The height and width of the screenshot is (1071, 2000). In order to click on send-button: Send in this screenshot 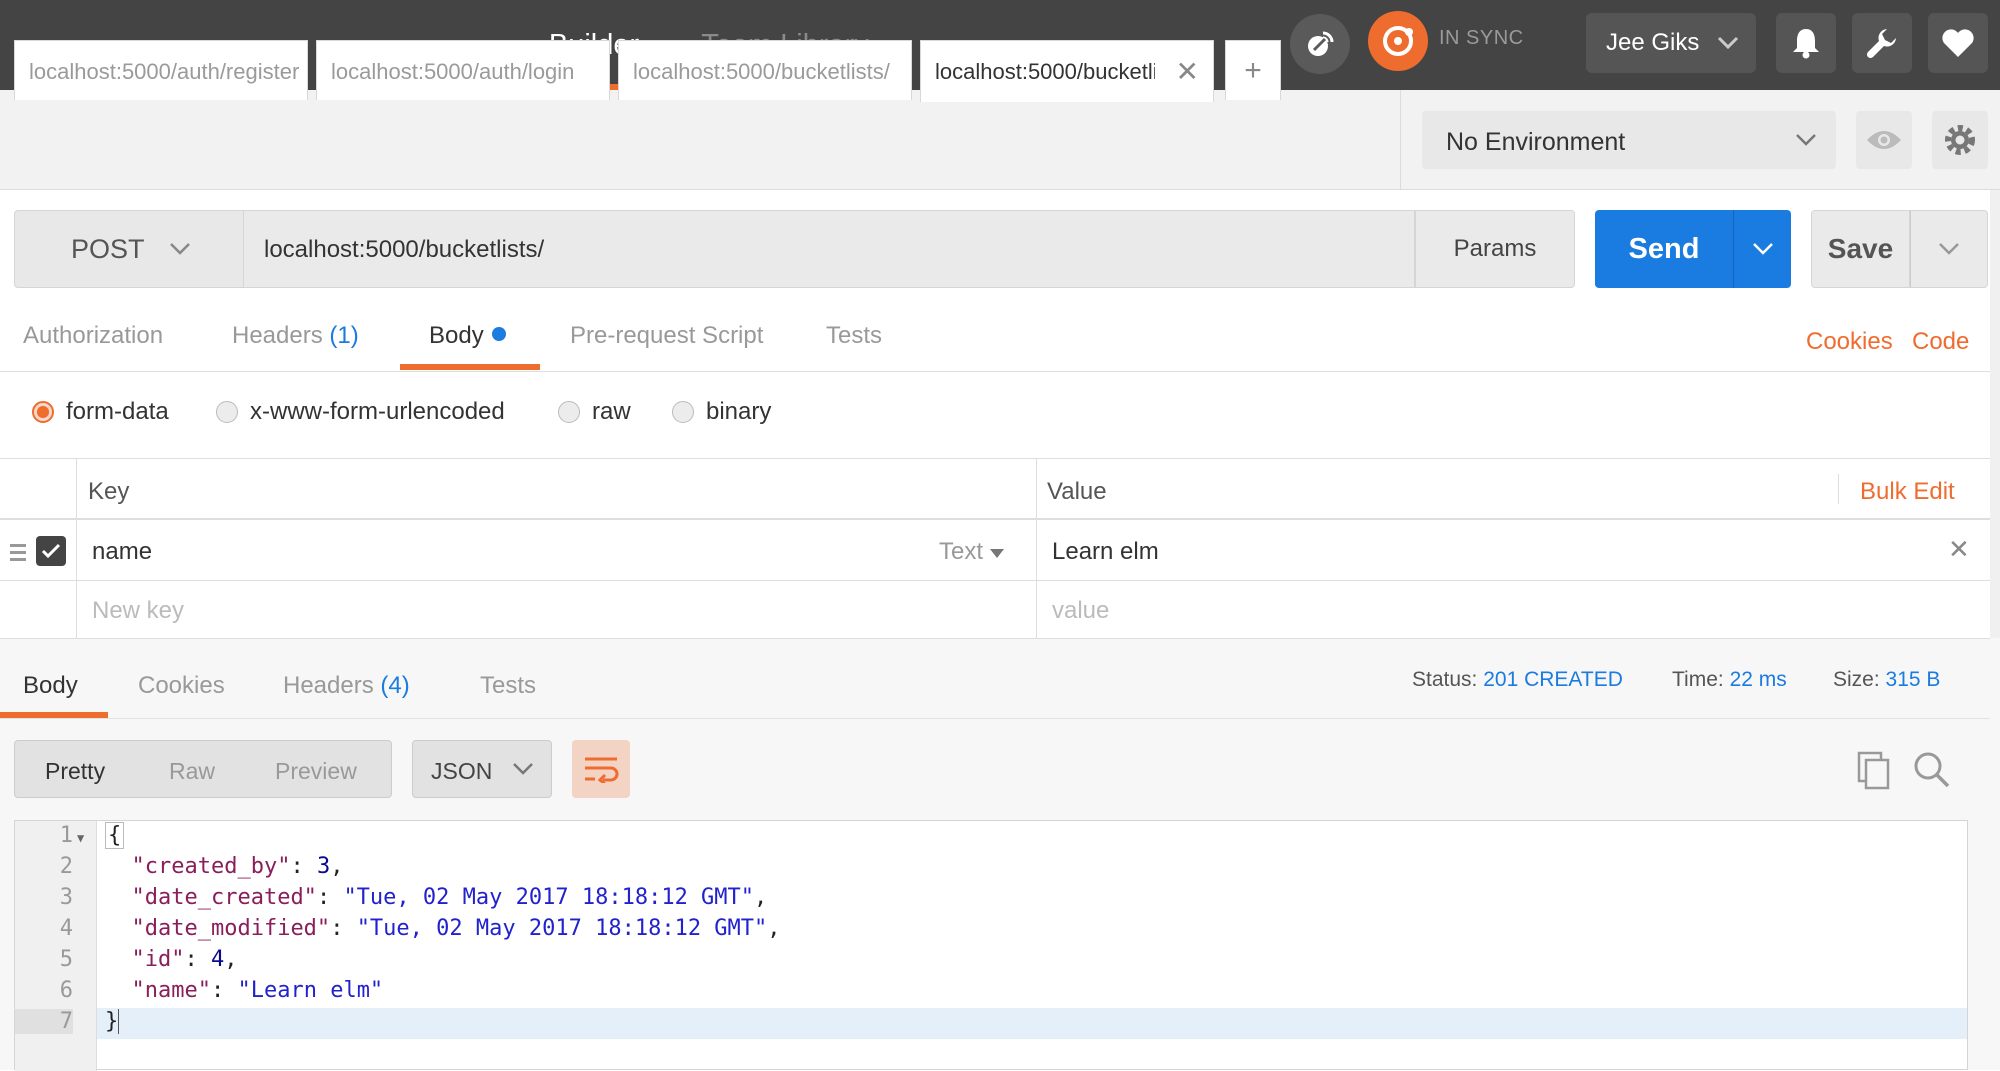, I will do `click(1664, 249)`.